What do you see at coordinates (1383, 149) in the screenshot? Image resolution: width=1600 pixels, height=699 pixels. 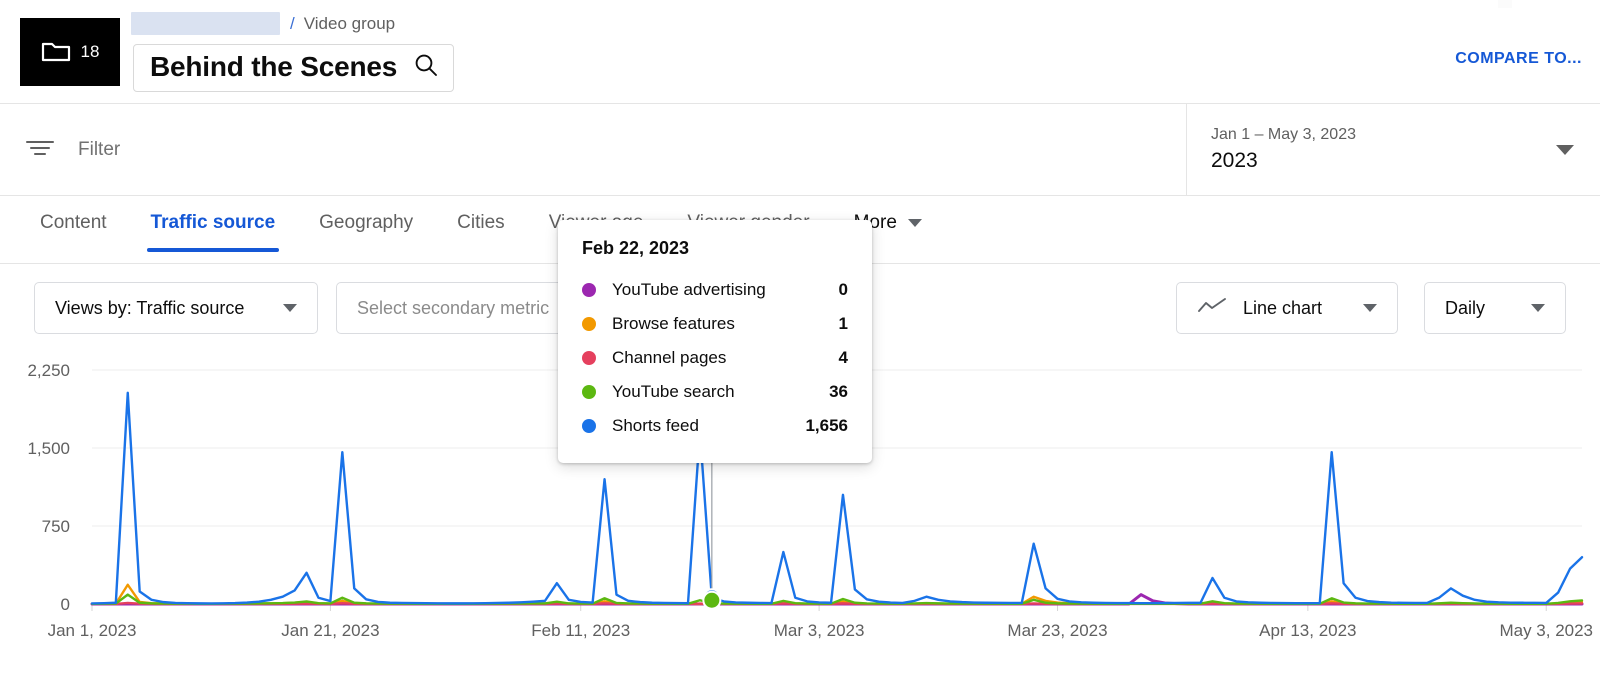 I see `date-range-texts: Jan 1 – May 3, 2023 2023` at bounding box center [1383, 149].